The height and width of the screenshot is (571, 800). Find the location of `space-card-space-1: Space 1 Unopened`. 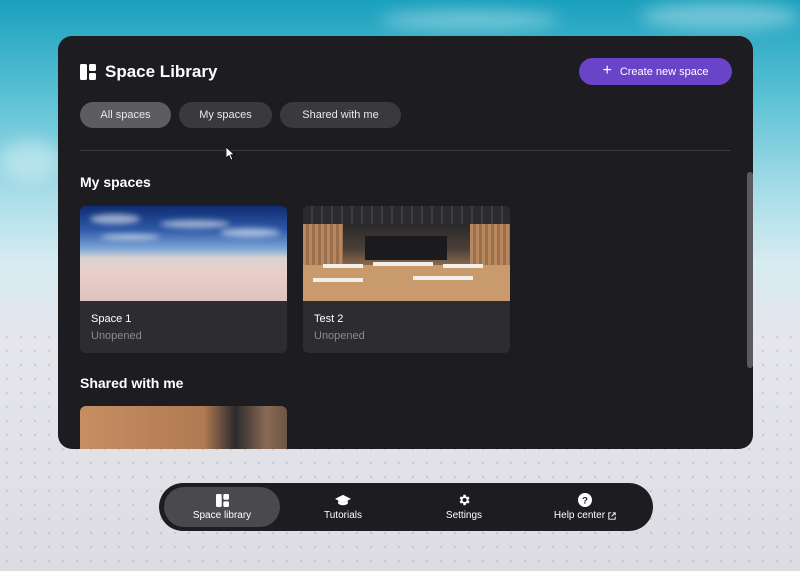

space-card-space-1: Space 1 Unopened is located at coordinates (183, 279).